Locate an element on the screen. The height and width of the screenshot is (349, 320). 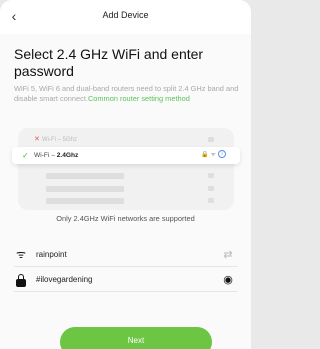
support-note: Only 2.4GHz WiFi networks are supported is located at coordinates (125, 218).